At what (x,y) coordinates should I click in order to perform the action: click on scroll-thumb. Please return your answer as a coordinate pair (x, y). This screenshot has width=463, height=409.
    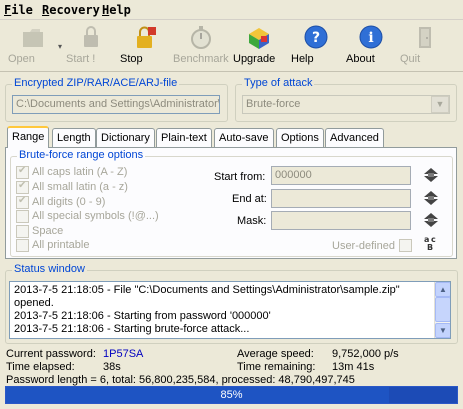
    Looking at the image, I should click on (442, 309).